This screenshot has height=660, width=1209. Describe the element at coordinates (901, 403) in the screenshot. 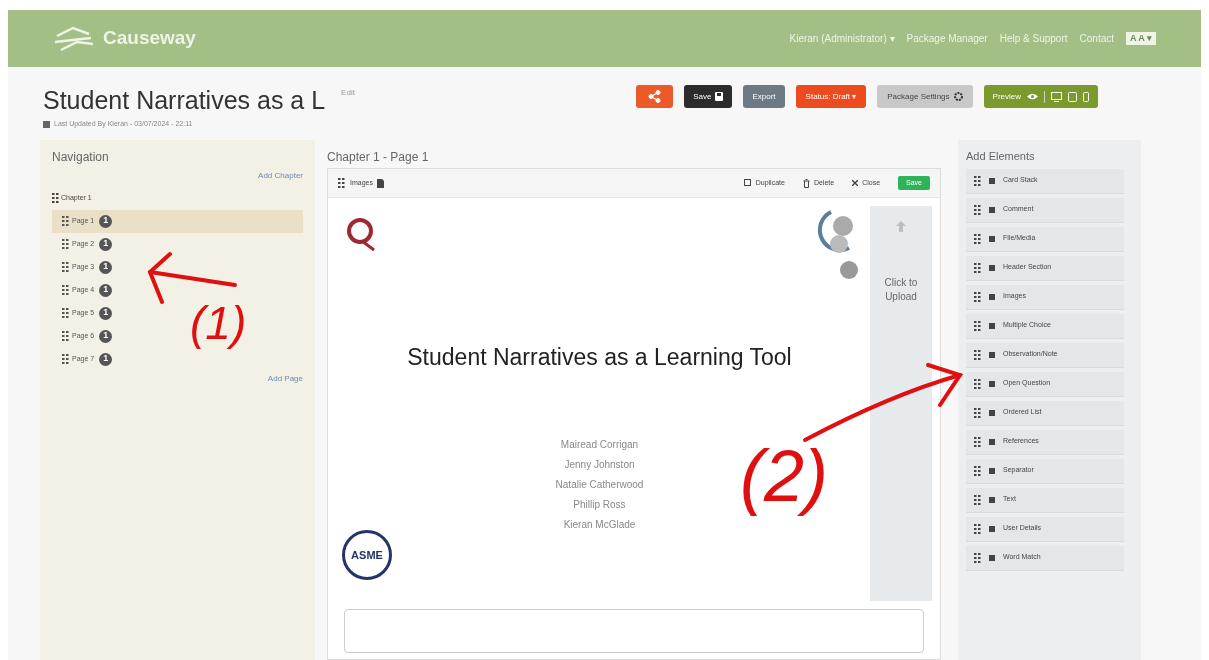

I see `upload-area: Click to Upload` at that location.